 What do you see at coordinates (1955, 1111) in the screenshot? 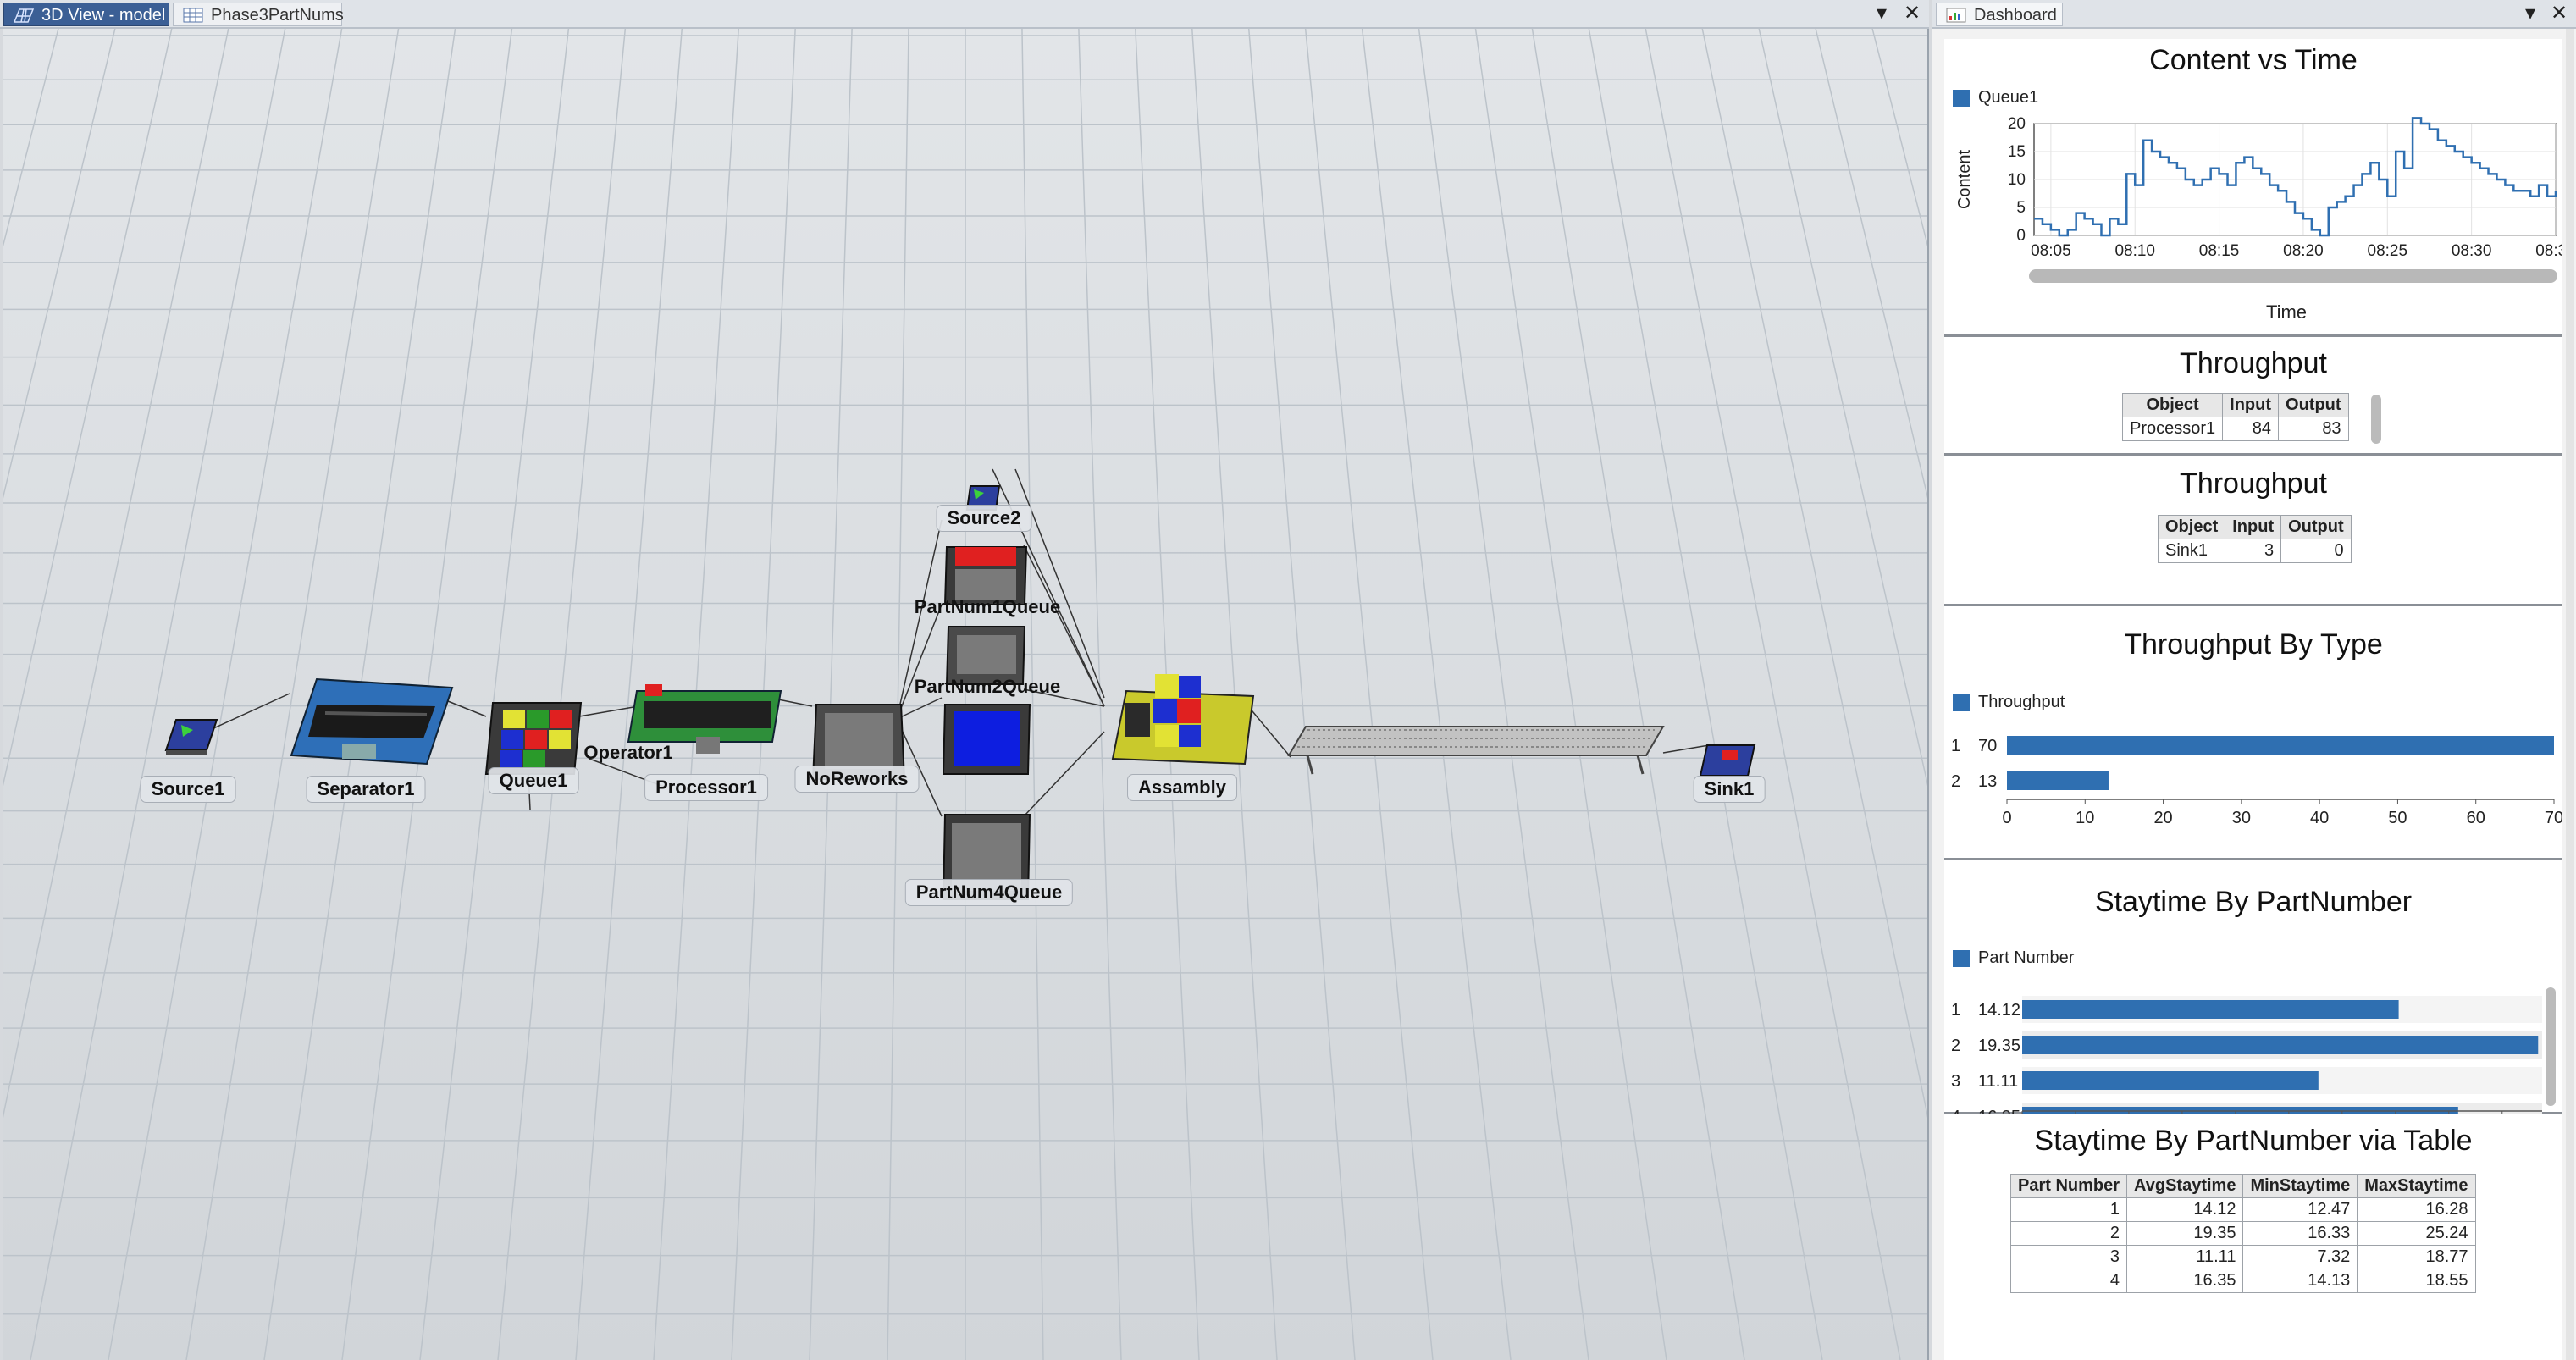
I see `category-label: 4` at bounding box center [1955, 1111].